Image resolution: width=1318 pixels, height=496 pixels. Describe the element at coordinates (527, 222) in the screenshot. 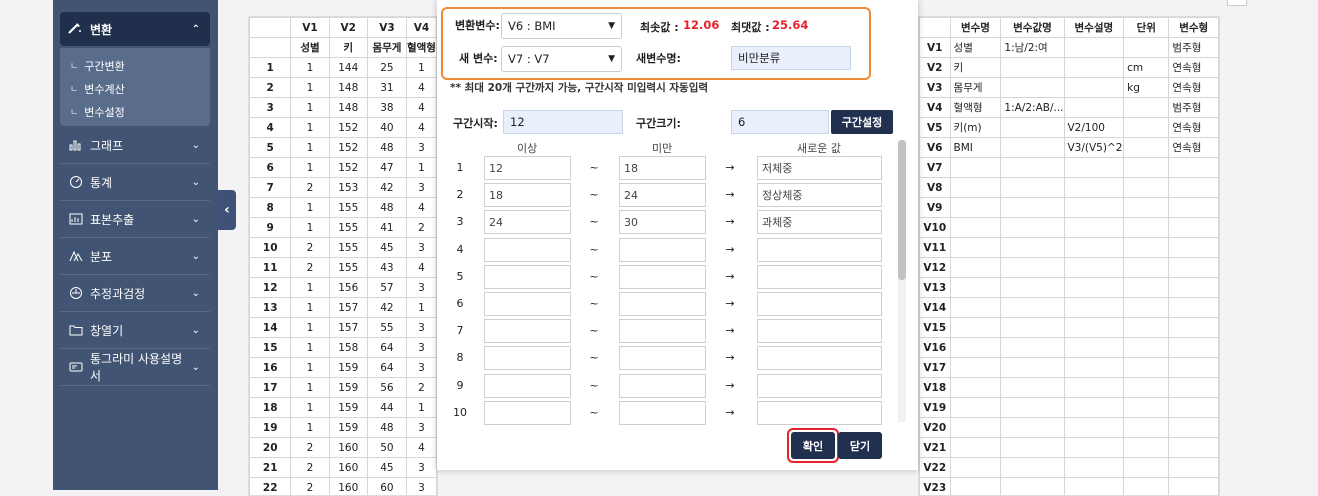

I see `interval-from-input: 24` at that location.